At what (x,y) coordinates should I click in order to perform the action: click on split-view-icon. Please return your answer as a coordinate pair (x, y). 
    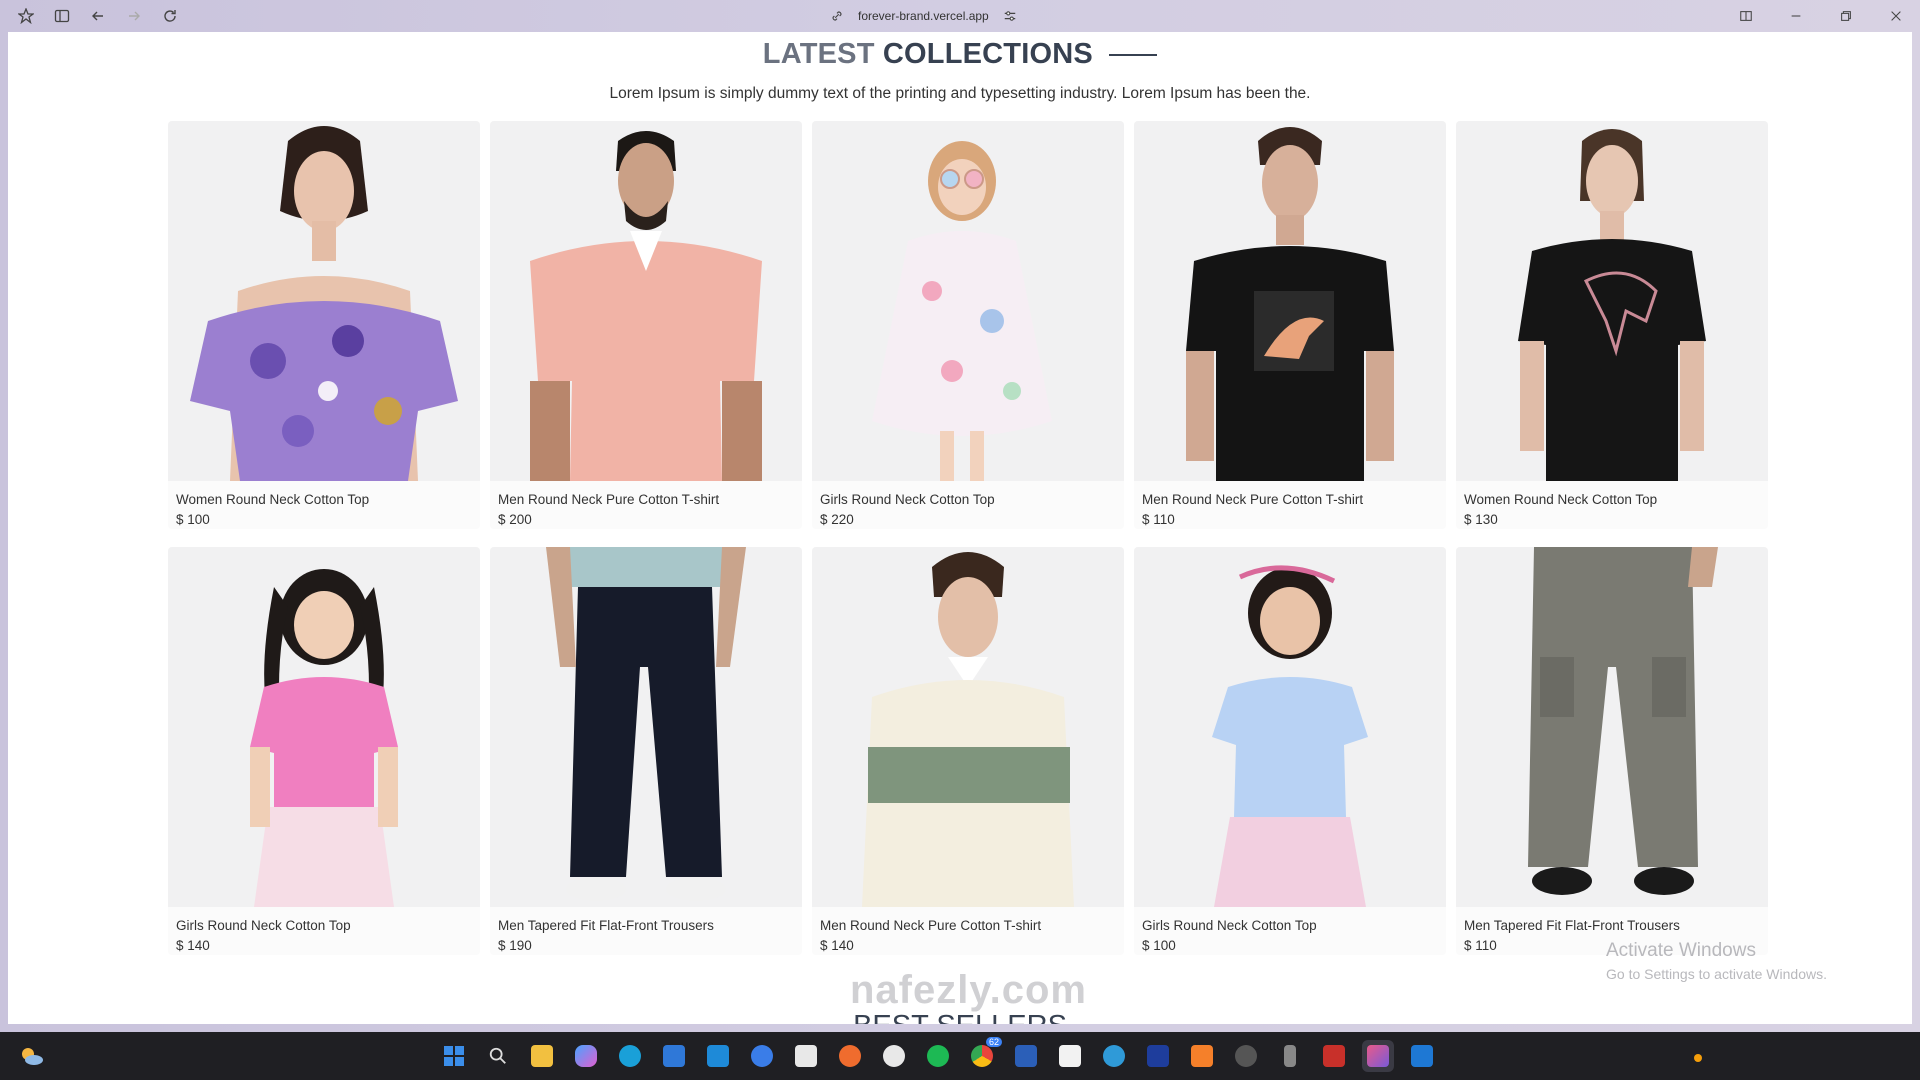
    Looking at the image, I should click on (1746, 16).